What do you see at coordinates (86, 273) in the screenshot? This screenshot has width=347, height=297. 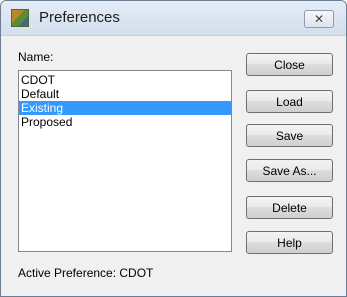 I see `active-preference-status: Active Preference: CDOT` at bounding box center [86, 273].